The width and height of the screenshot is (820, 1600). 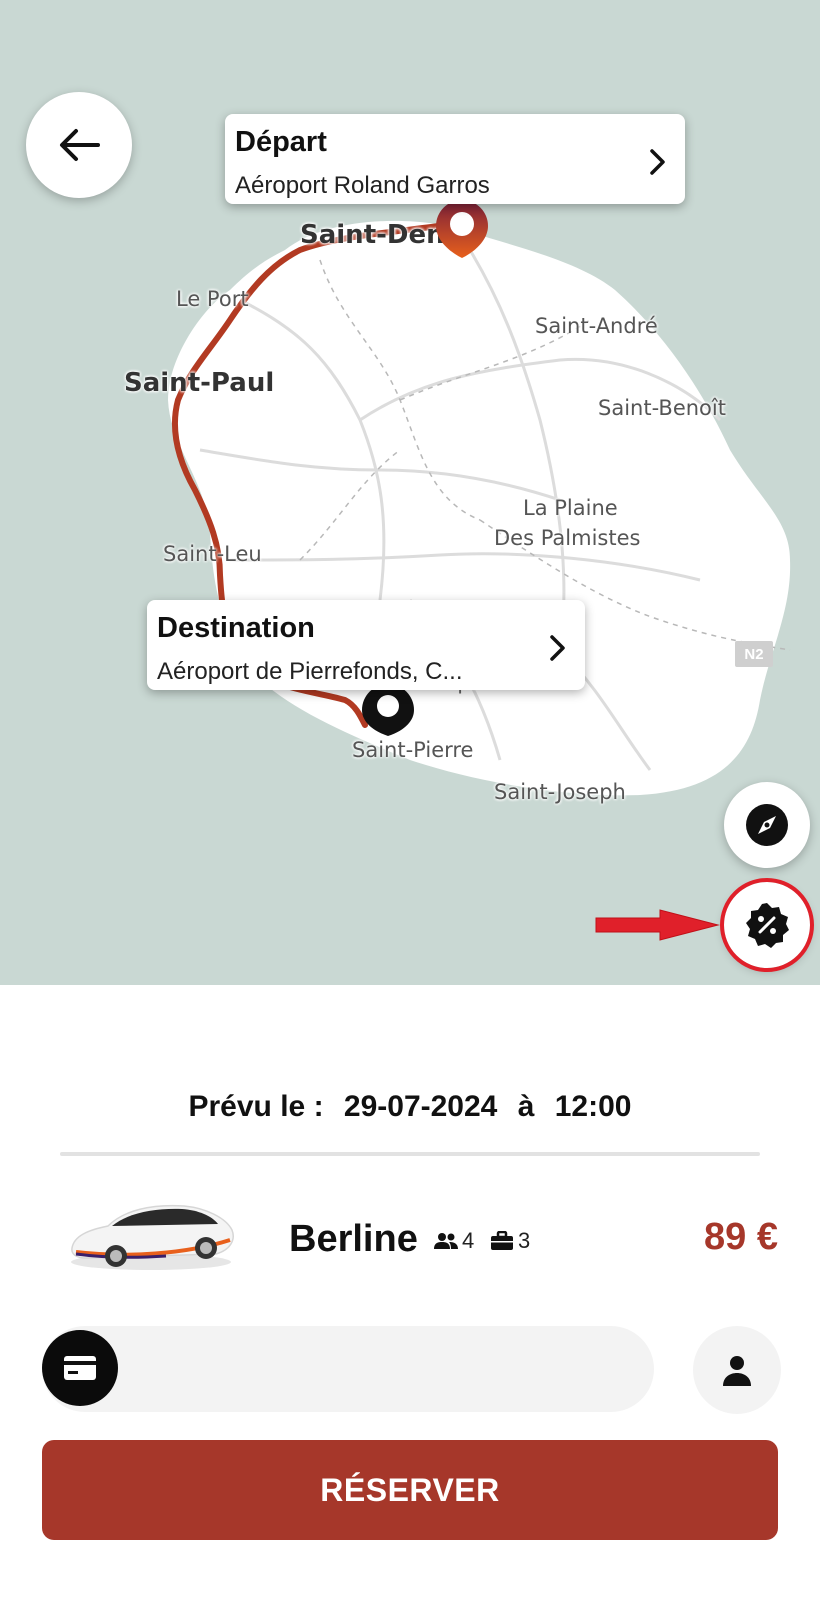 What do you see at coordinates (353, 1239) in the screenshot?
I see `vehicle-name: Berline` at bounding box center [353, 1239].